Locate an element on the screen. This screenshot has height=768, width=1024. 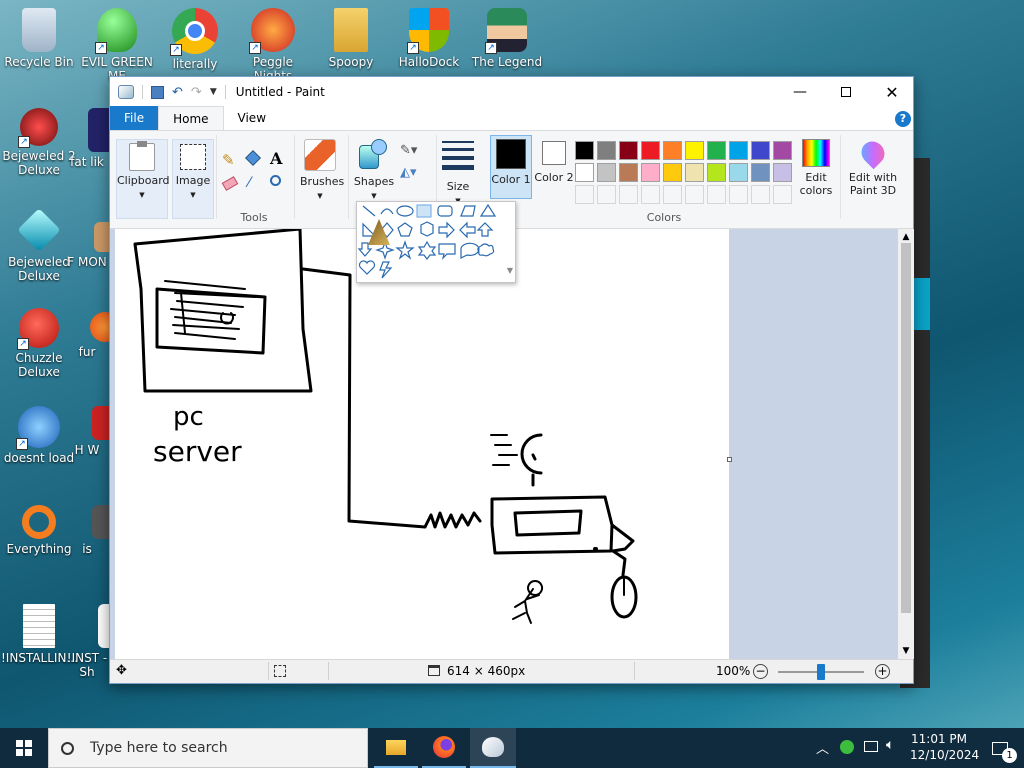
edit-colors-button: Edit colors is located at coordinates (816, 174).